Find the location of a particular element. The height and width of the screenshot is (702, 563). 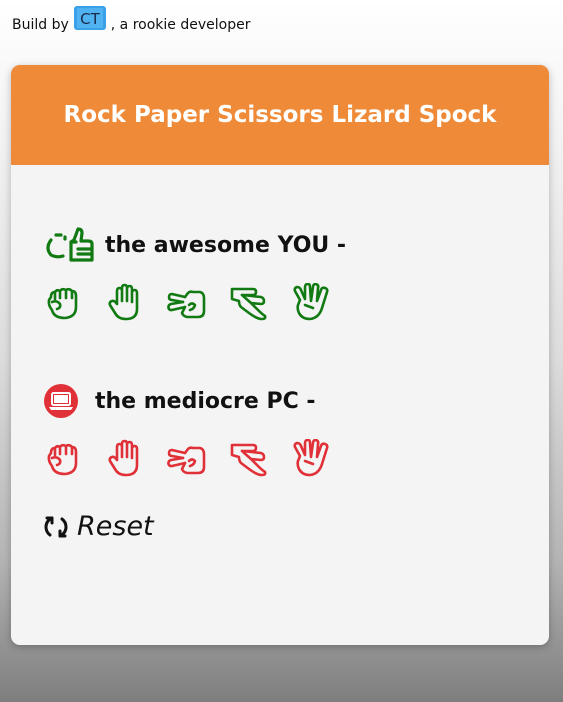

player-label: the awesome YOU - is located at coordinates (226, 245).